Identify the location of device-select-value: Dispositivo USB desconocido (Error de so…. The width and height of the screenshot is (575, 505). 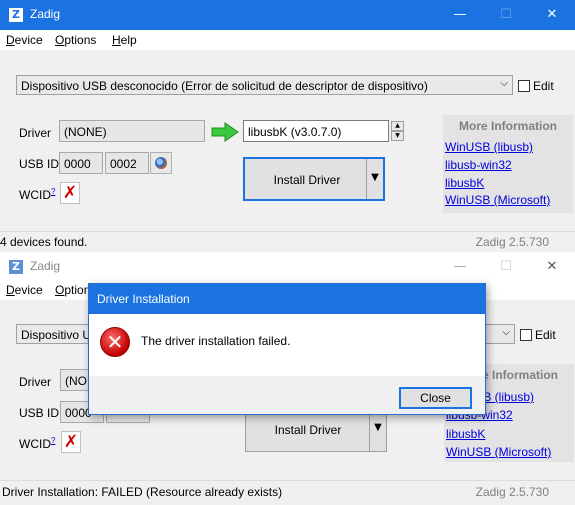
(224, 86).